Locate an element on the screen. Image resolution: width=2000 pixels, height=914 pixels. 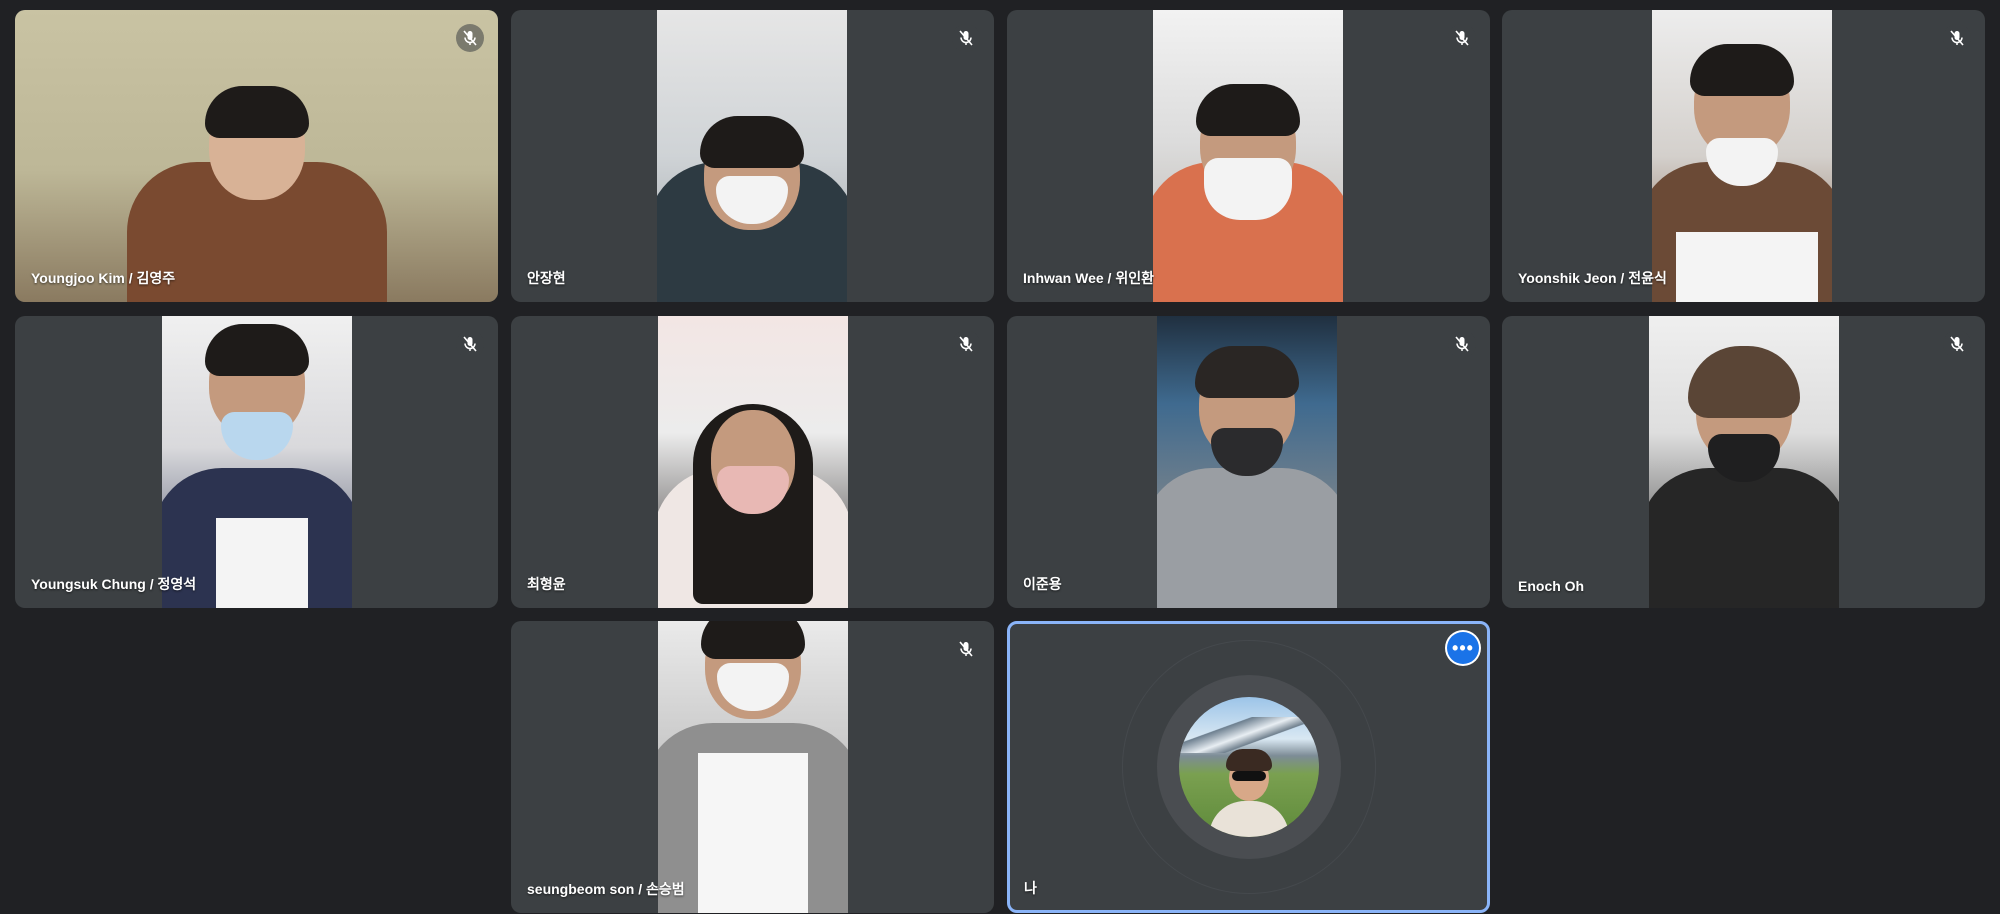
participant-name: Inhwan Wee / 위인환 is located at coordinates (1088, 278).